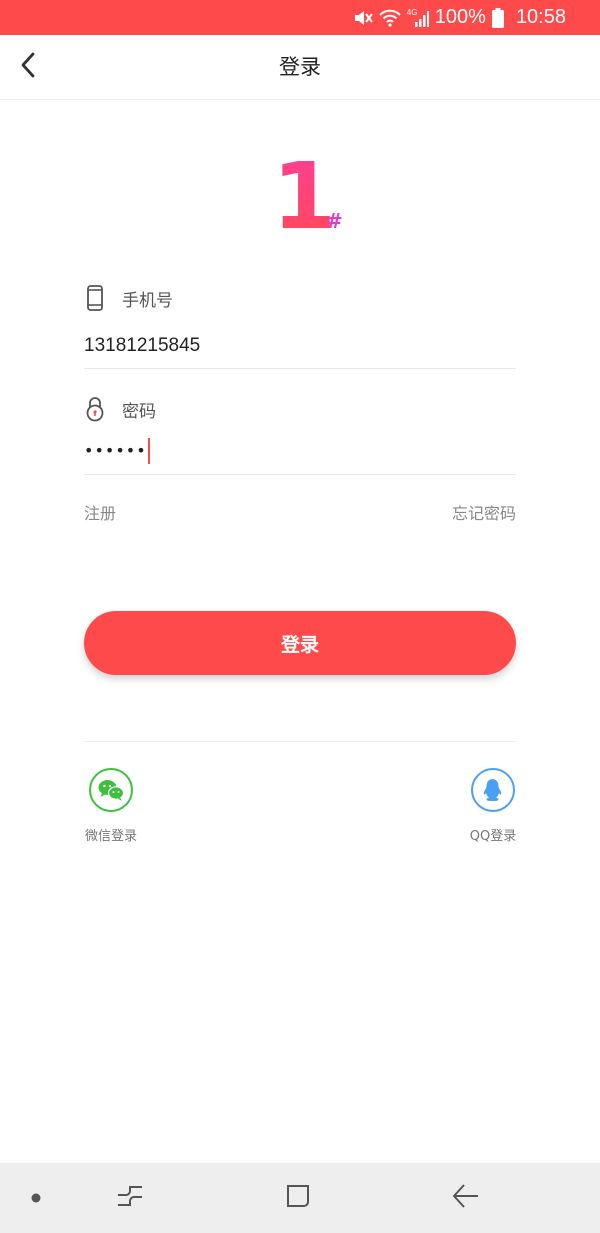 This screenshot has height=1233, width=600. I want to click on password-input: ••••••, so click(117, 451).